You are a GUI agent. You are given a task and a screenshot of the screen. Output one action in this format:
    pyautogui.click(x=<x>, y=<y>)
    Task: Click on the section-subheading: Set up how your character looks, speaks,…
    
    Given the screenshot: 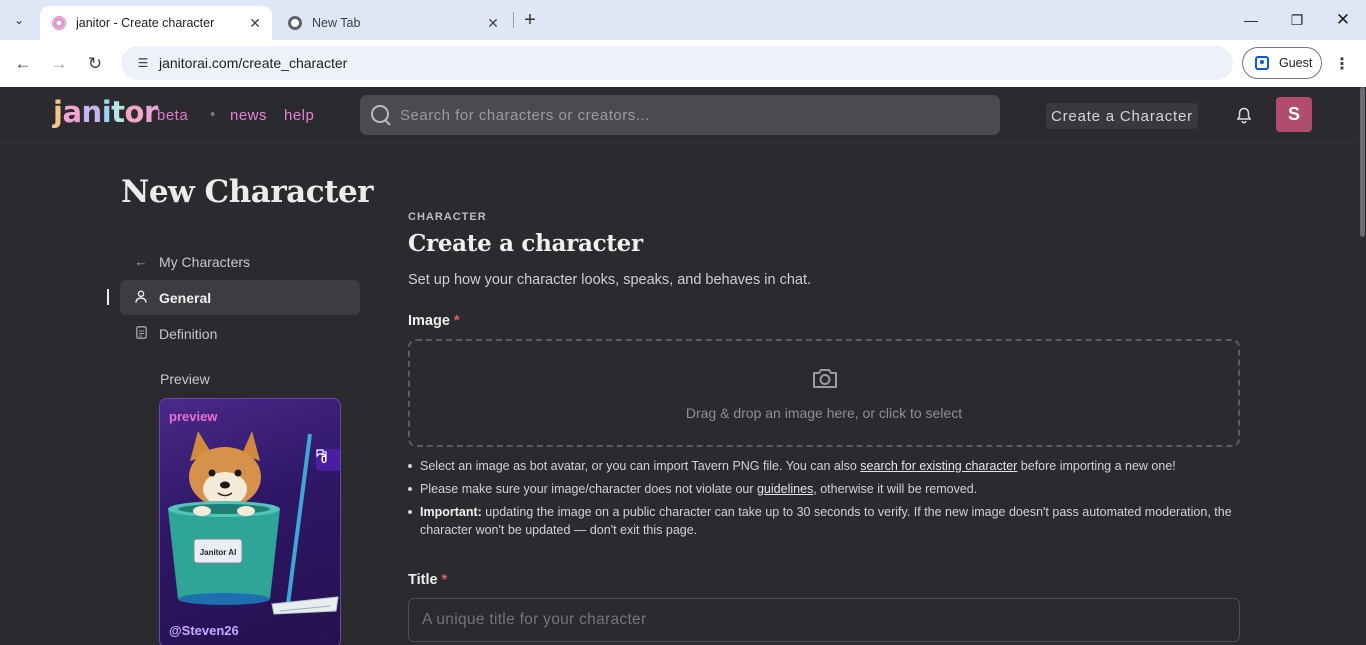 What is the action you would take?
    pyautogui.click(x=610, y=280)
    